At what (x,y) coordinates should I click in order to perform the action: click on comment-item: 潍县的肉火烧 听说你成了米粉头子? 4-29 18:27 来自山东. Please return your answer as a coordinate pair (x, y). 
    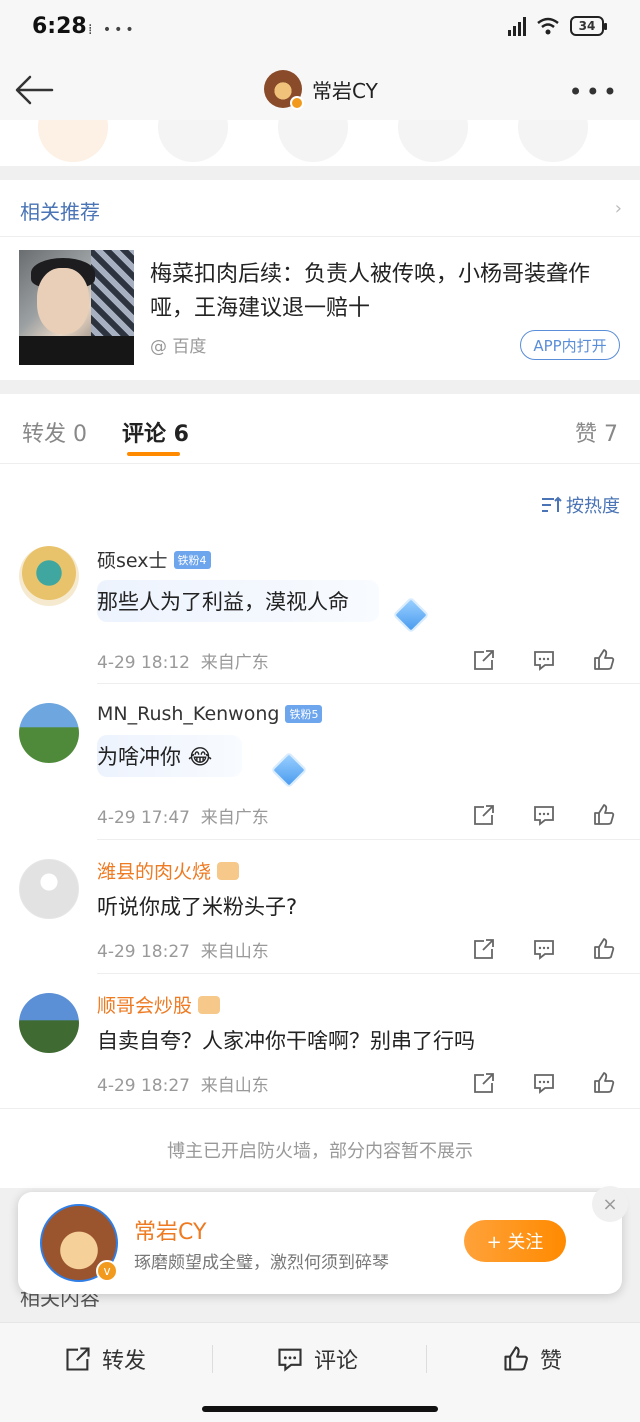
    Looking at the image, I should click on (320, 907).